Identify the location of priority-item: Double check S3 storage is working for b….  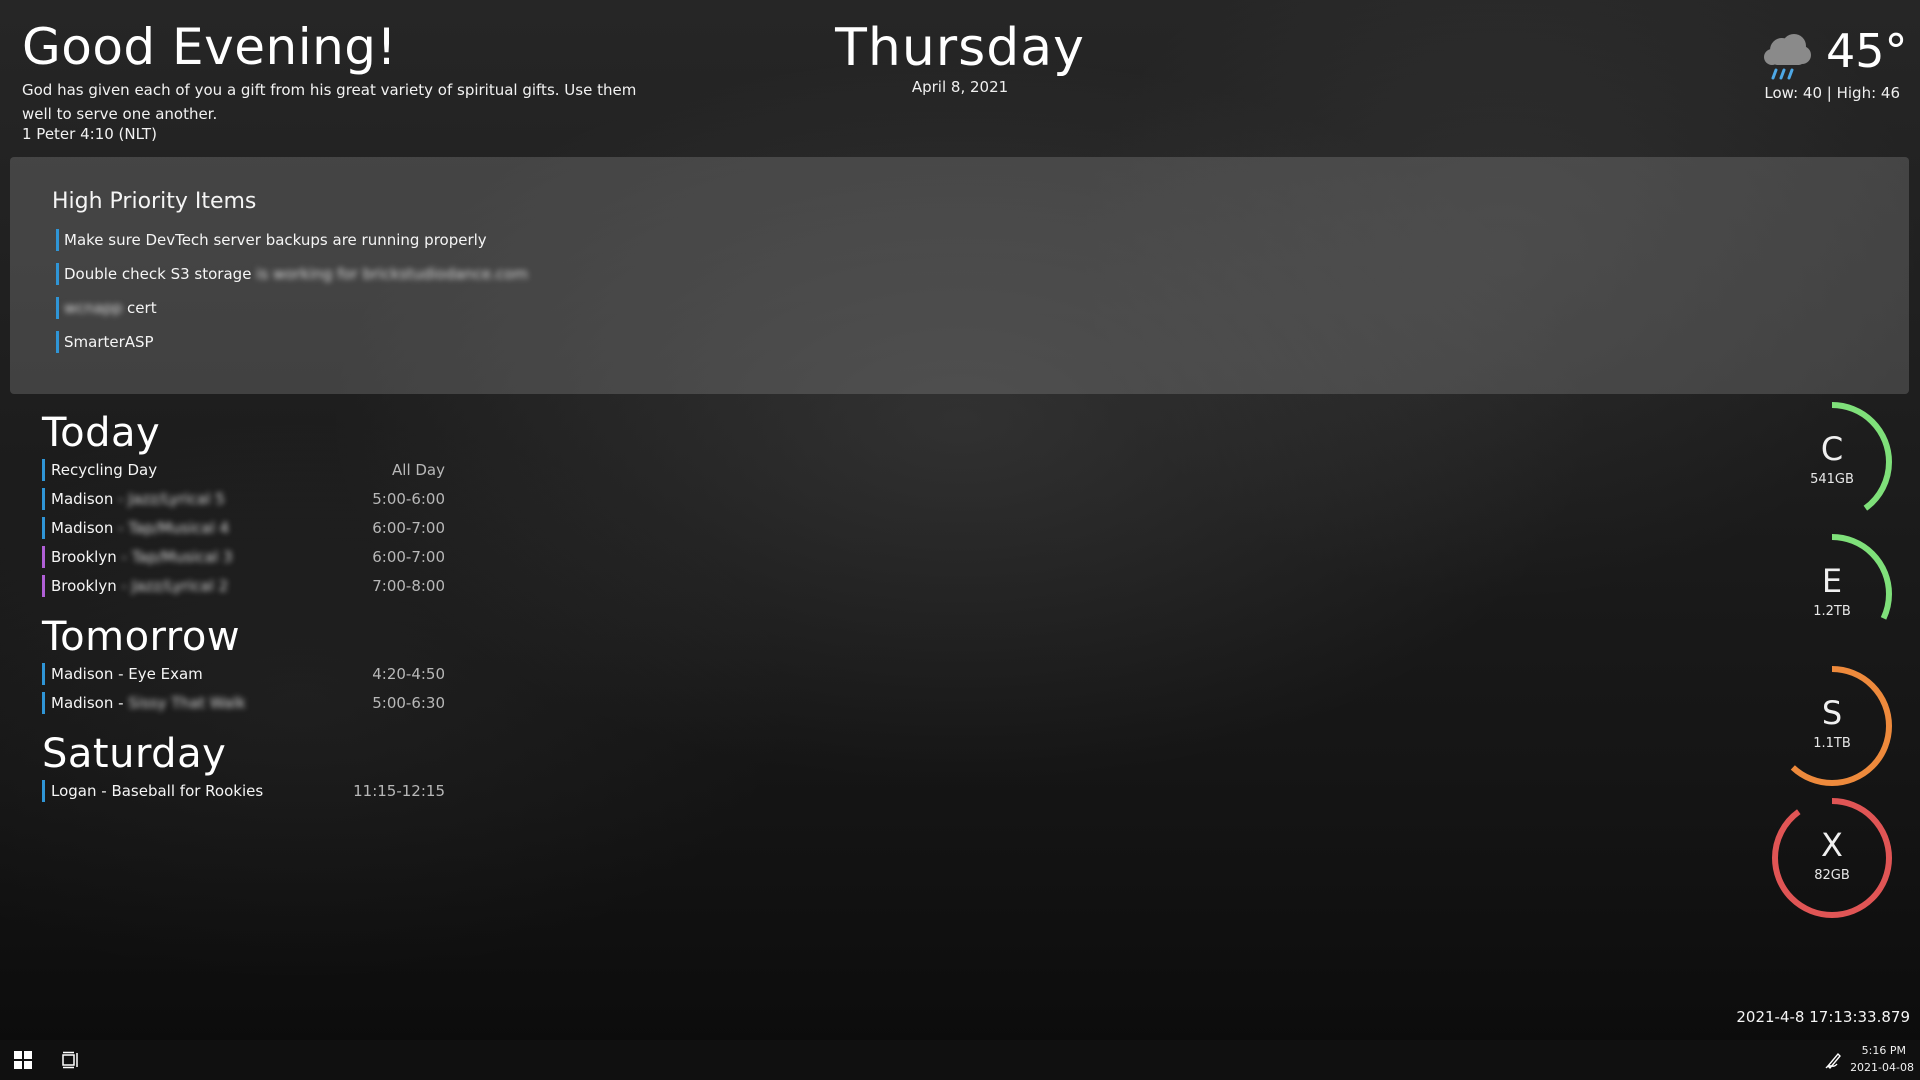
(292, 274).